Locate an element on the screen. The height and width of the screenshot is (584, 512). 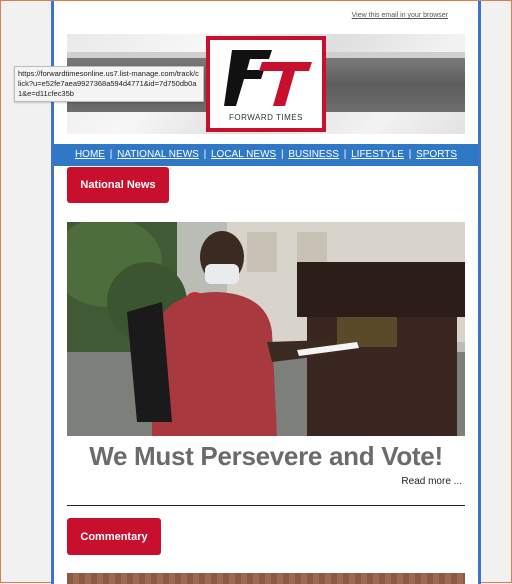
forward-times-logo: FORWARD TIMES is located at coordinates (266, 84).